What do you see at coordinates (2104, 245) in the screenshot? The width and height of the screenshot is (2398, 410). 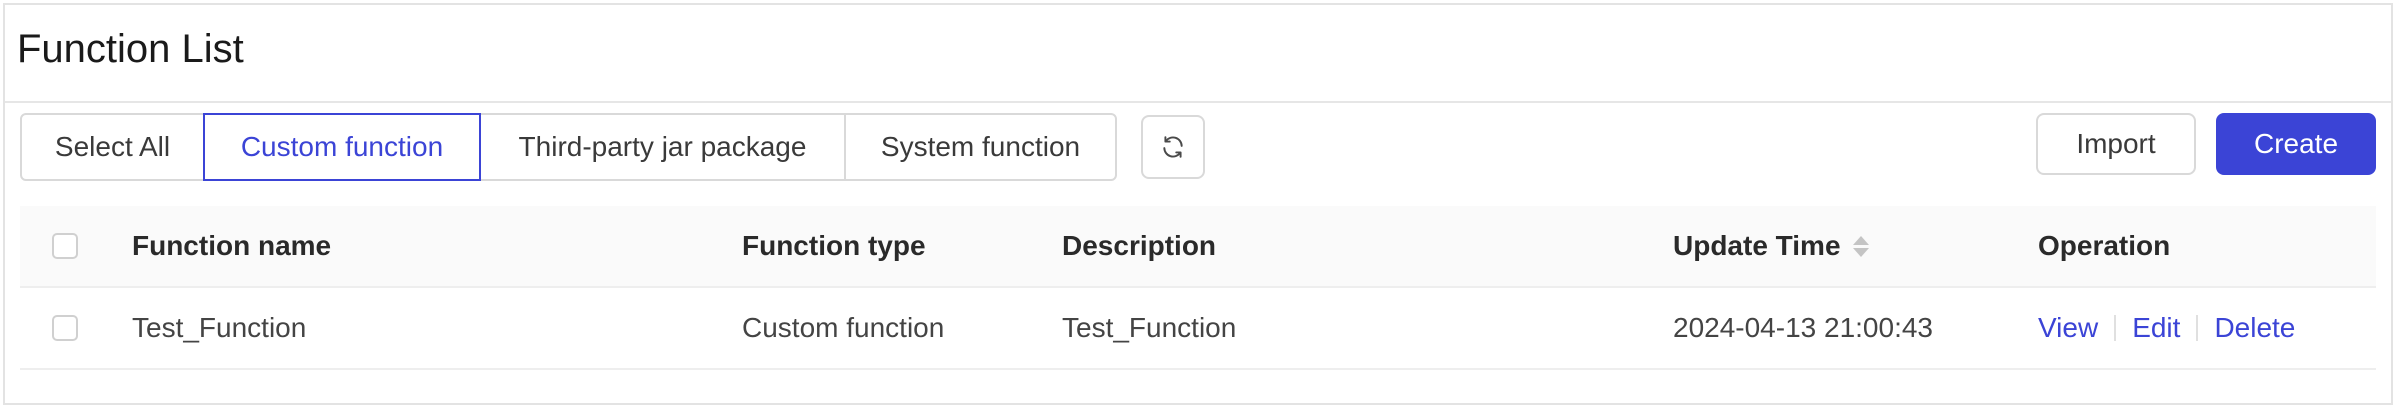 I see `column-header-operation: Operation` at bounding box center [2104, 245].